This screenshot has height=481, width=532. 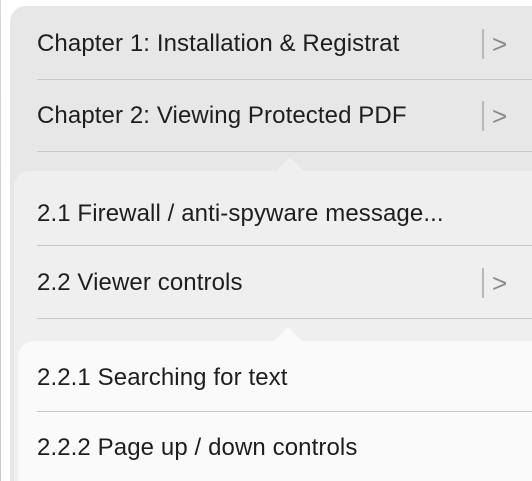 I want to click on menu-item-label: 2.2 Viewer controls, so click(x=140, y=282).